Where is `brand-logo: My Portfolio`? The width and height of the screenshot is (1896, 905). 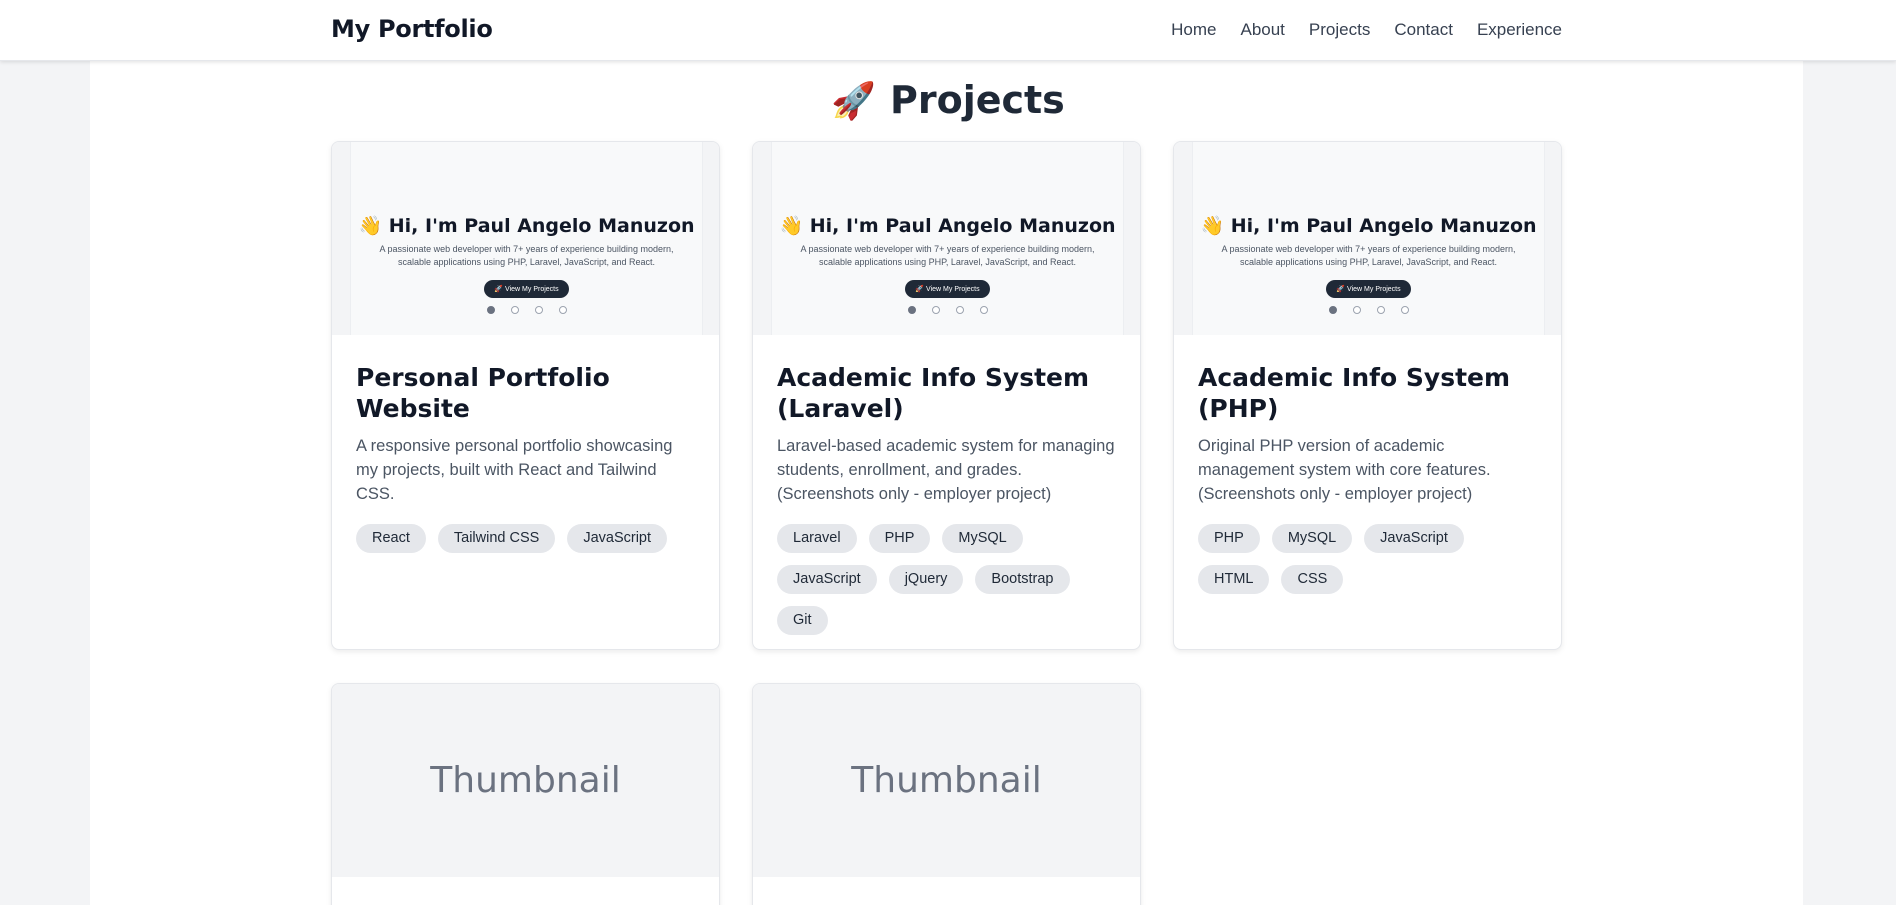
brand-logo: My Portfolio is located at coordinates (412, 29).